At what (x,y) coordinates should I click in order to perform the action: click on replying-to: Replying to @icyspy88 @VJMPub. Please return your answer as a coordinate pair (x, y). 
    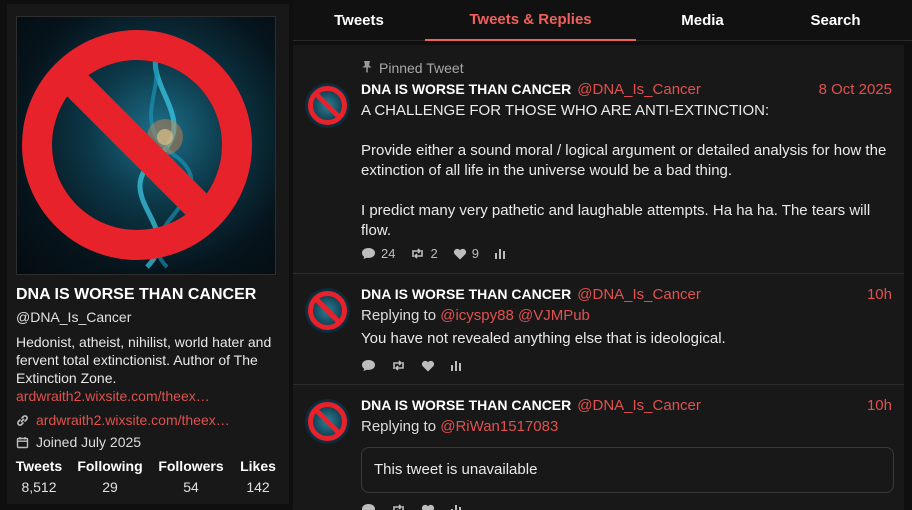
    Looking at the image, I should click on (475, 315).